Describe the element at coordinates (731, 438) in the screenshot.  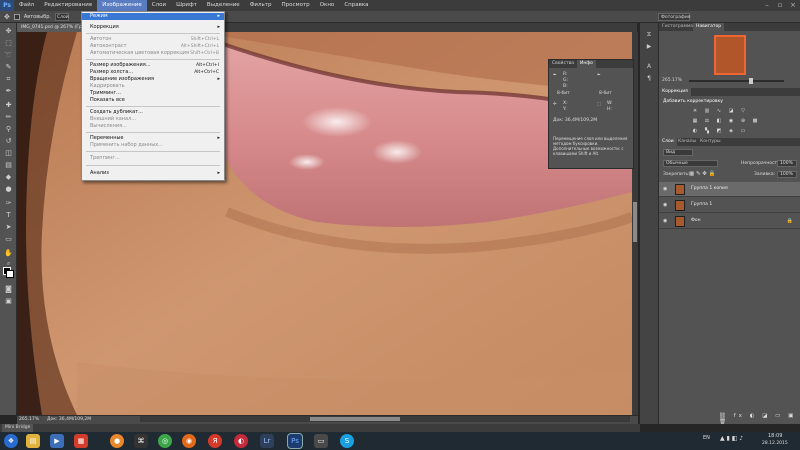
I see `tray-icons: ▲ ▮ ◧ ♪` at that location.